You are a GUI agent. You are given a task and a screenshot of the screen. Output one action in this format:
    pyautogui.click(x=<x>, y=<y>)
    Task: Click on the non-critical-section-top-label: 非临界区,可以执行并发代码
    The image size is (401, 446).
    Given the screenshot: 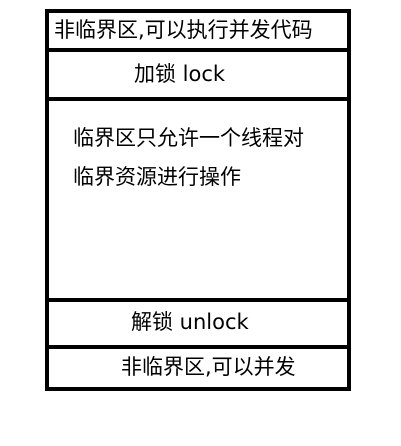 What is the action you would take?
    pyautogui.click(x=183, y=30)
    